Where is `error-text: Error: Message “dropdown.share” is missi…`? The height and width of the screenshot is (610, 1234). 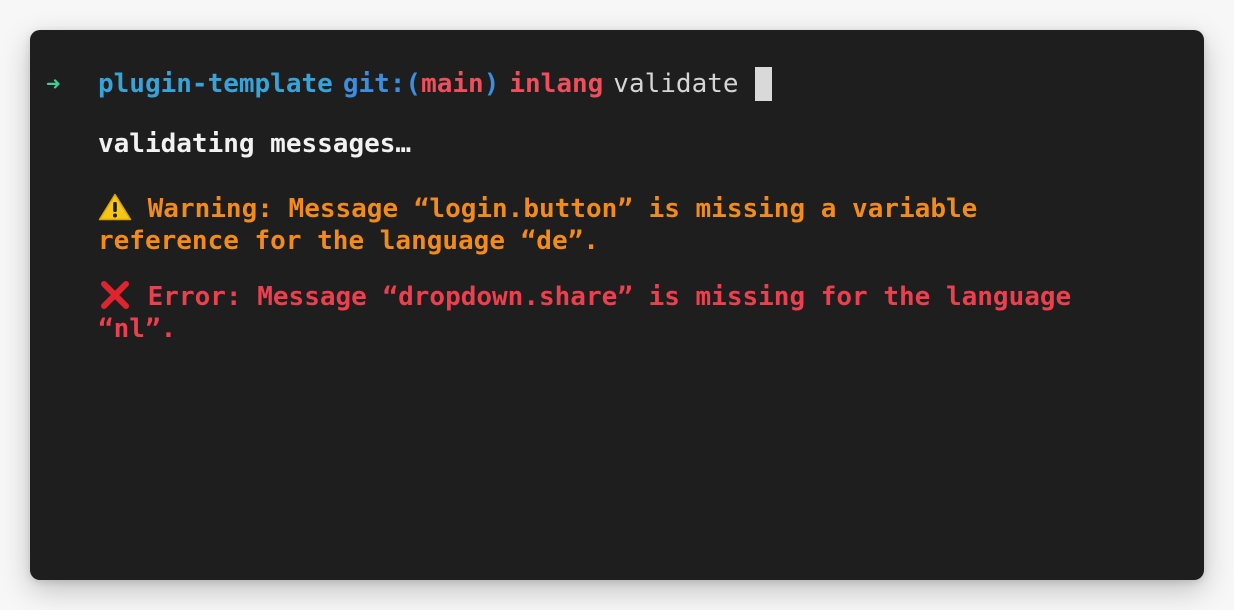
error-text: Error: Message “dropdown.share” is missi… is located at coordinates (585, 313).